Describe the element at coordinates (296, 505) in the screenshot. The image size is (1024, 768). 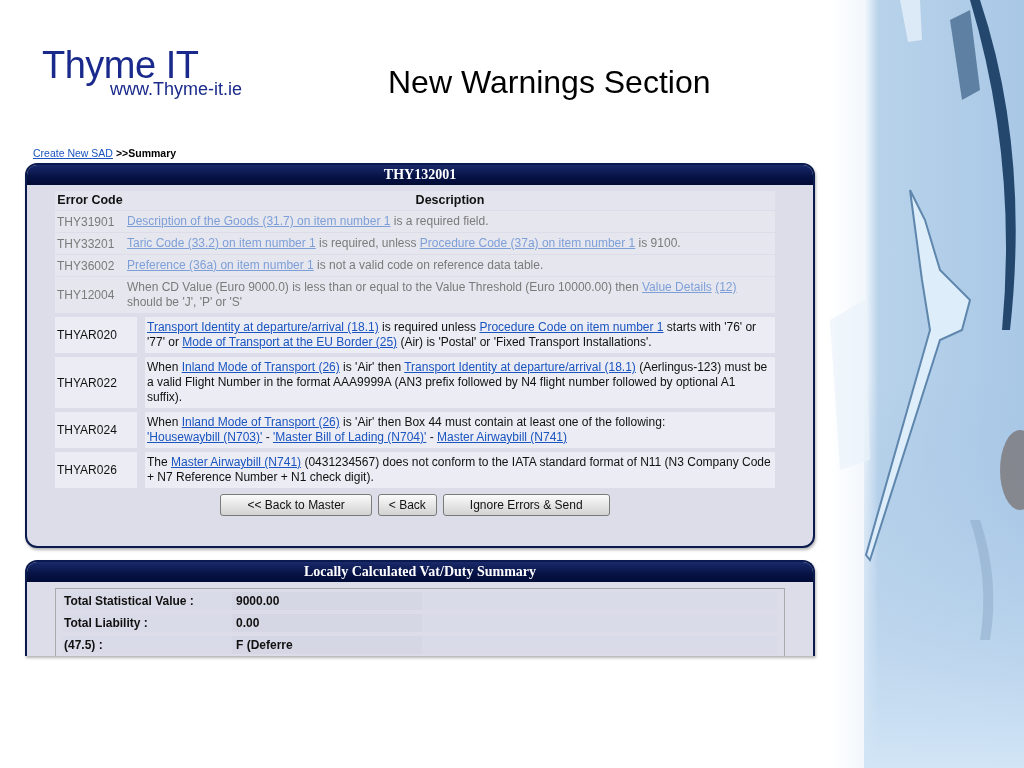
I see `nav-button: << Back to Master` at that location.